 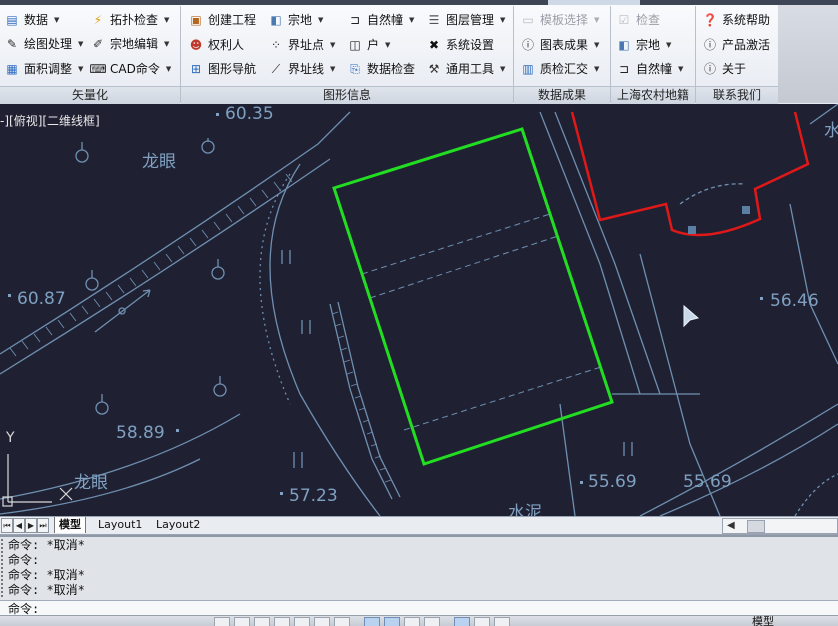 I want to click on elevation-label: 55.69, so click(x=707, y=482).